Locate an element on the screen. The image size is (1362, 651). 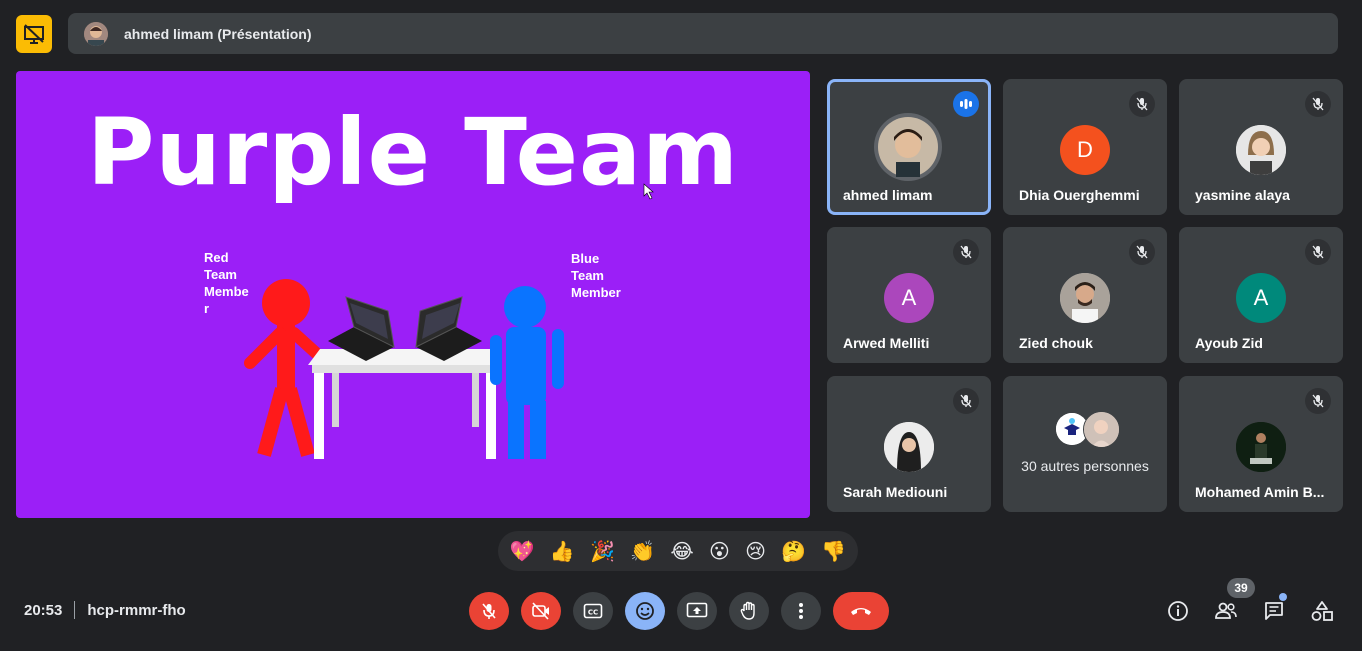
participant-tile: Zied chouk is located at coordinates (1085, 295).